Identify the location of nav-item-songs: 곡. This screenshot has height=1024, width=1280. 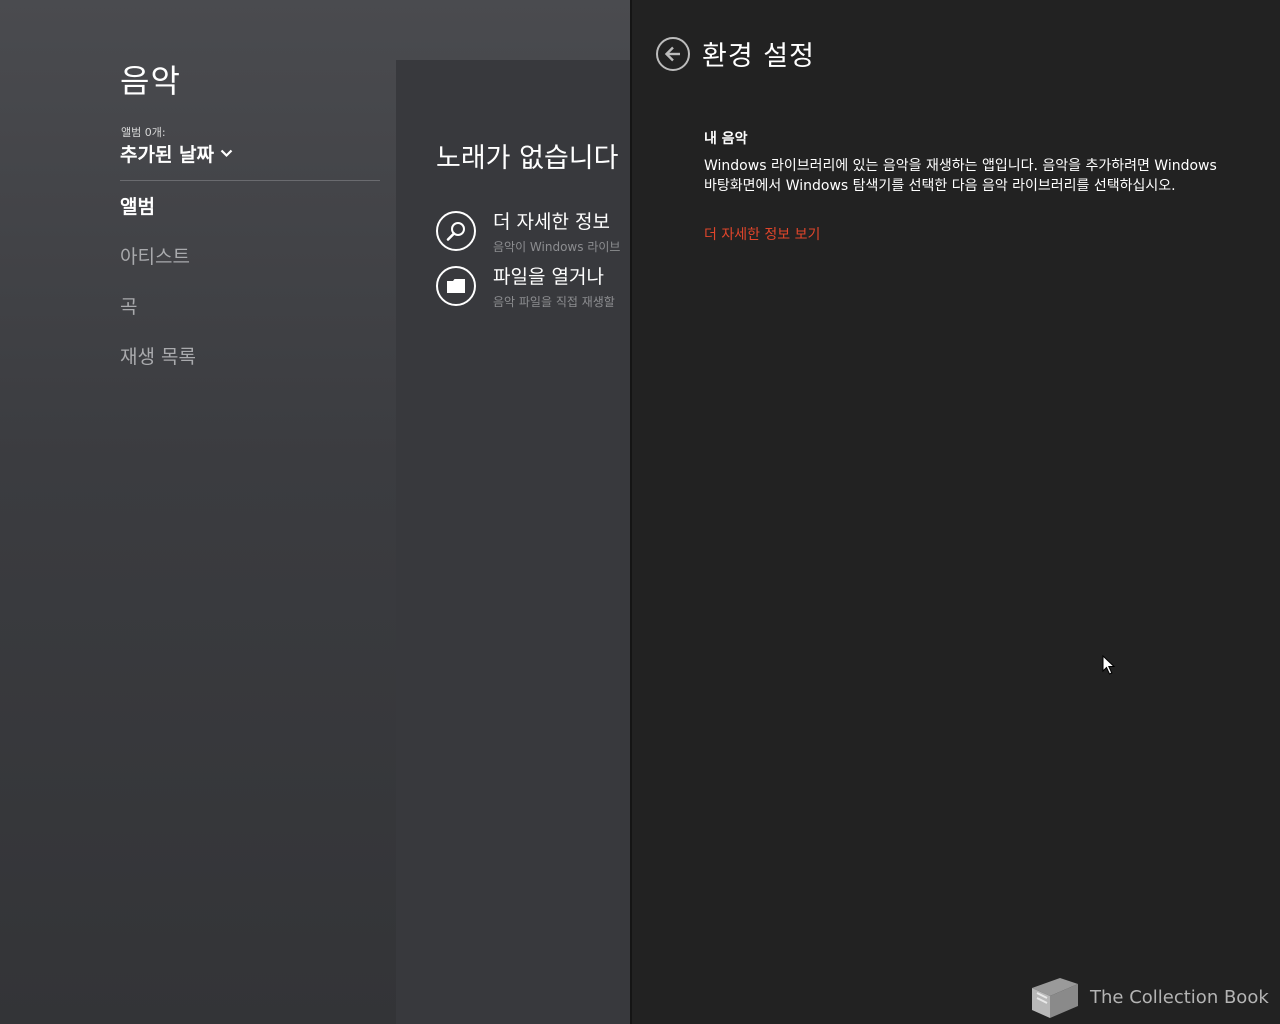
(128, 305).